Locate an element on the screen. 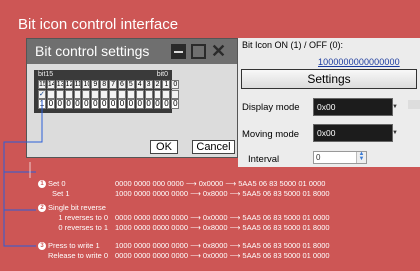  reverse-to-0-label: 1 reverses to 0 is located at coordinates (83, 217).